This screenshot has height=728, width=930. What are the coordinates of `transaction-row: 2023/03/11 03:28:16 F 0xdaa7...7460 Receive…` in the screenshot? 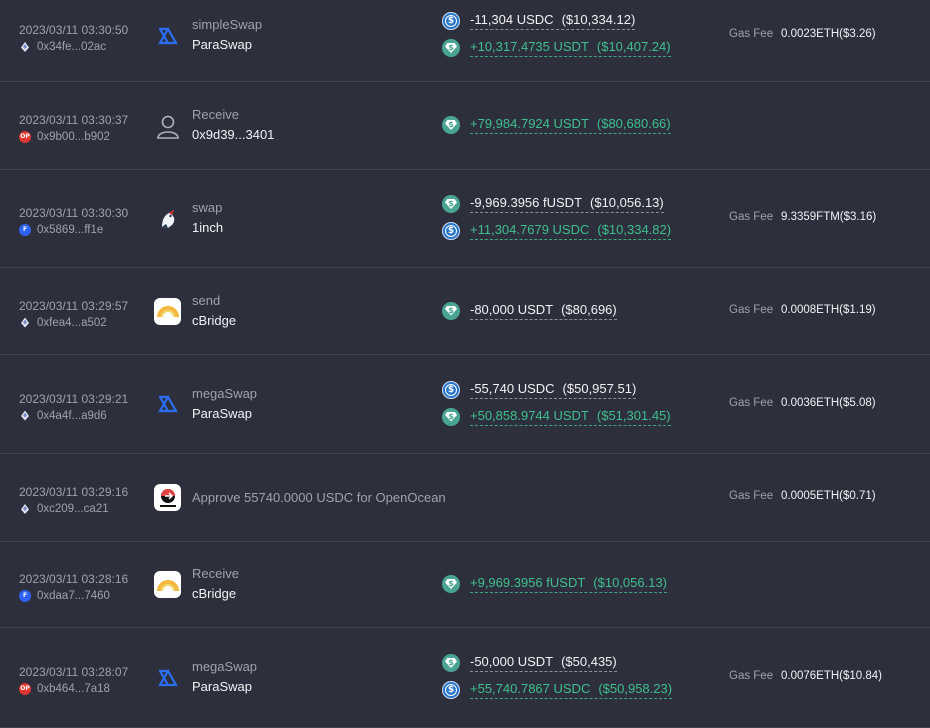 It's located at (465, 585).